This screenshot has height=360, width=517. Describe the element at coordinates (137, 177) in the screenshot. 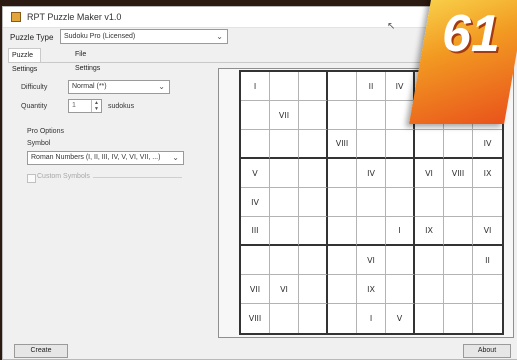

I see `group-divider` at that location.